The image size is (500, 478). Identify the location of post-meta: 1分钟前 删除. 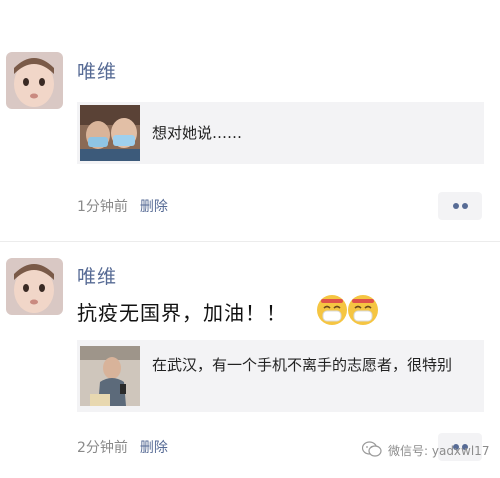
(122, 206).